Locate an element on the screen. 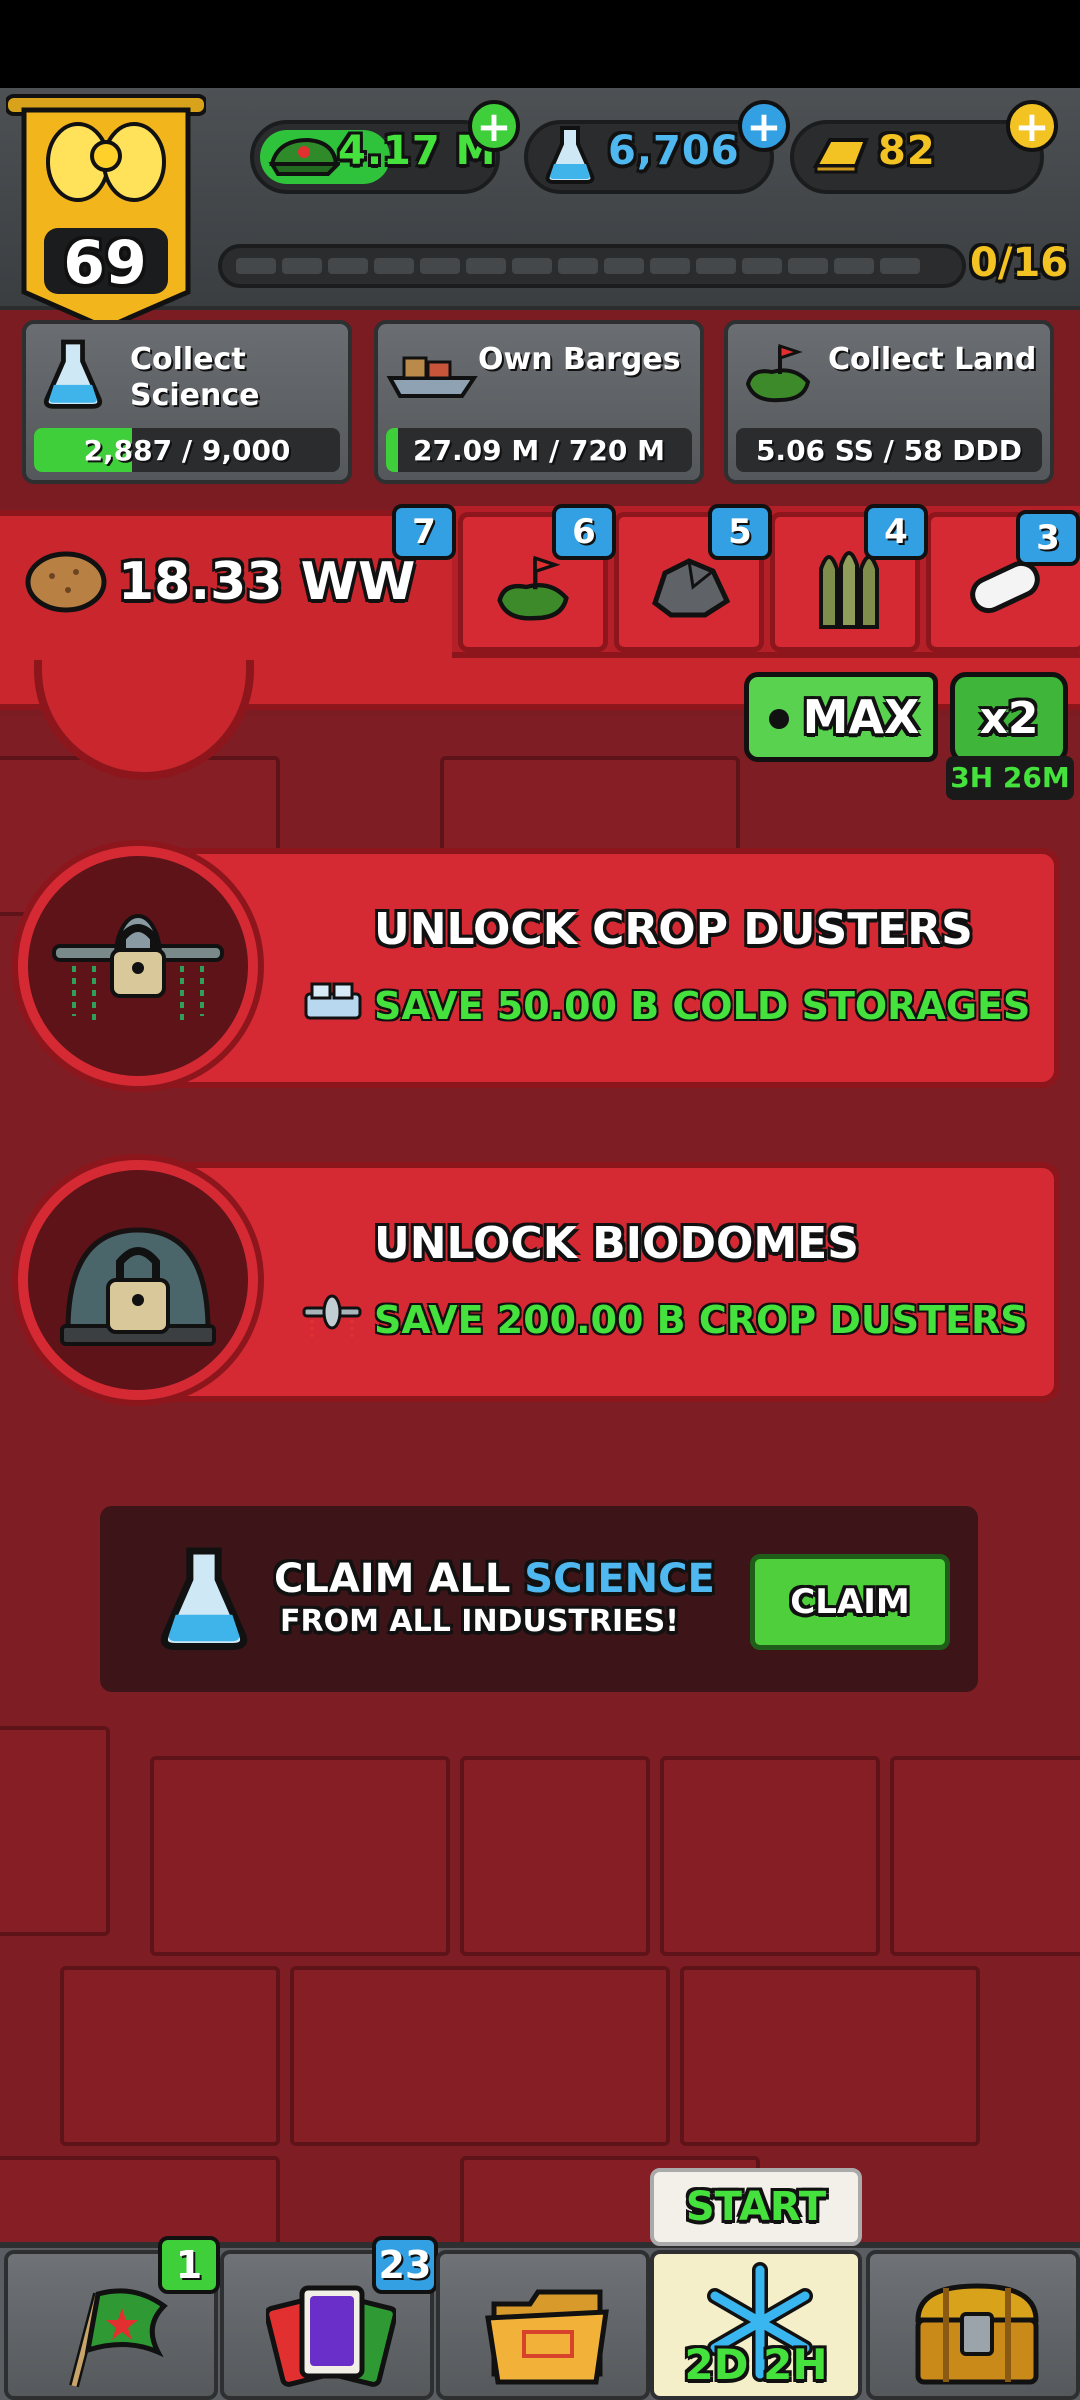  unlock-crop-dusters-card is located at coordinates (595, 968).